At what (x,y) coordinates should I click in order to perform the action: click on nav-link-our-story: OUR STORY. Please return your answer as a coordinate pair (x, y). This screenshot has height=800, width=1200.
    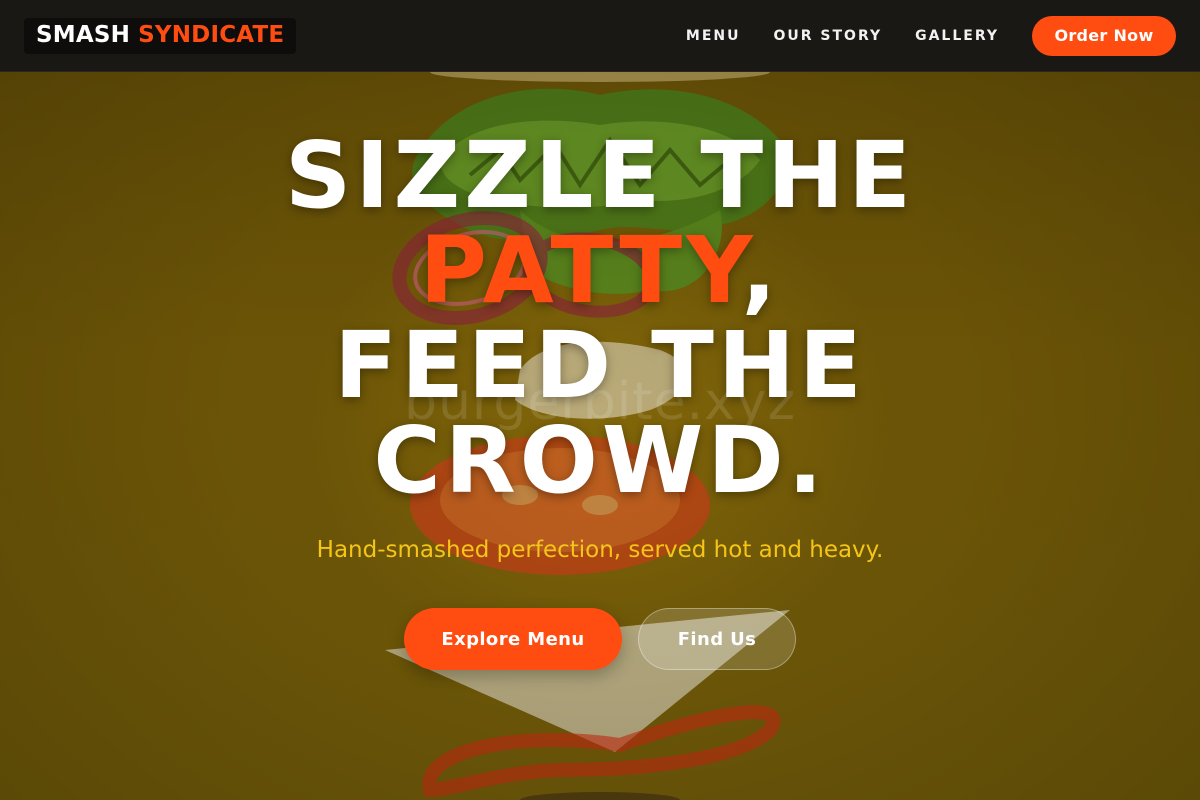
    Looking at the image, I should click on (827, 36).